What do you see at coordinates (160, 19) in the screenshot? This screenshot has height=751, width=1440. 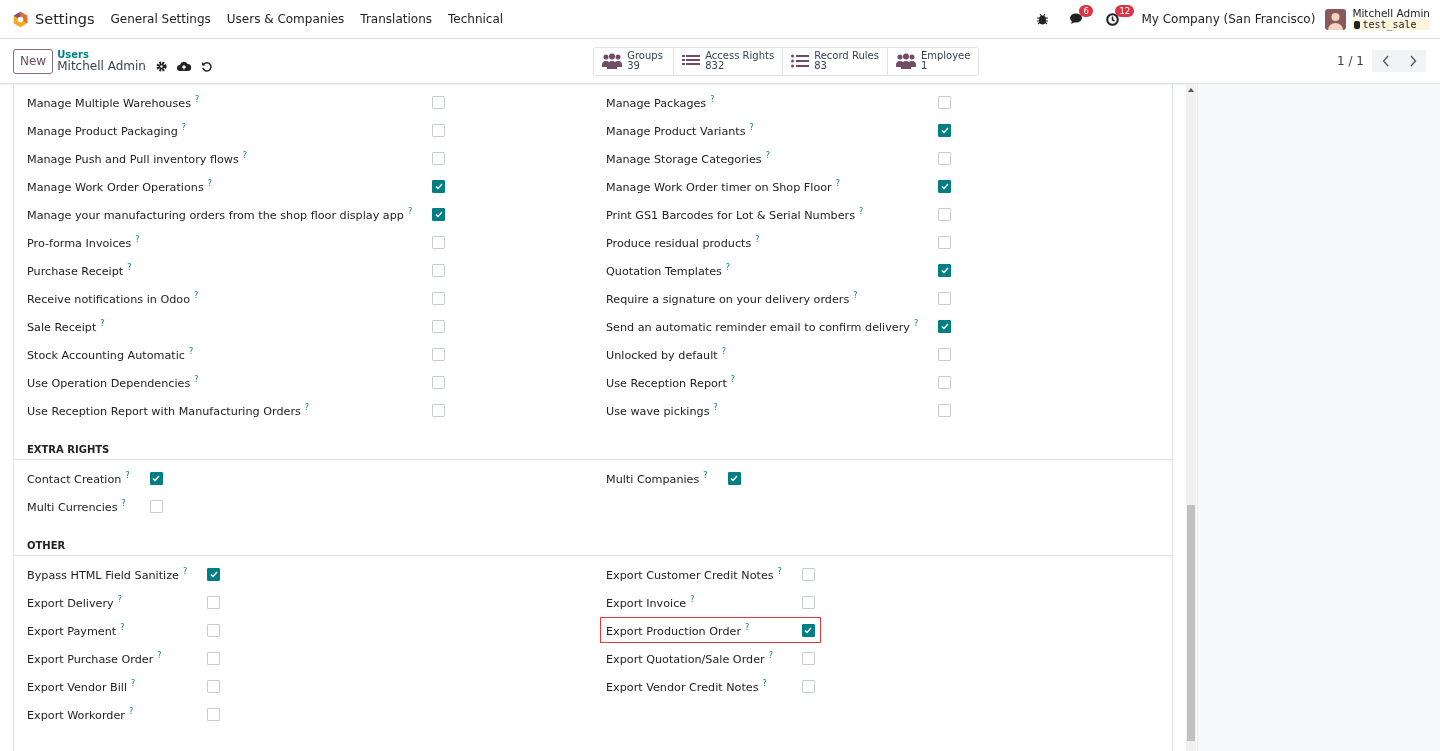 I see `menu-item: General Settings` at bounding box center [160, 19].